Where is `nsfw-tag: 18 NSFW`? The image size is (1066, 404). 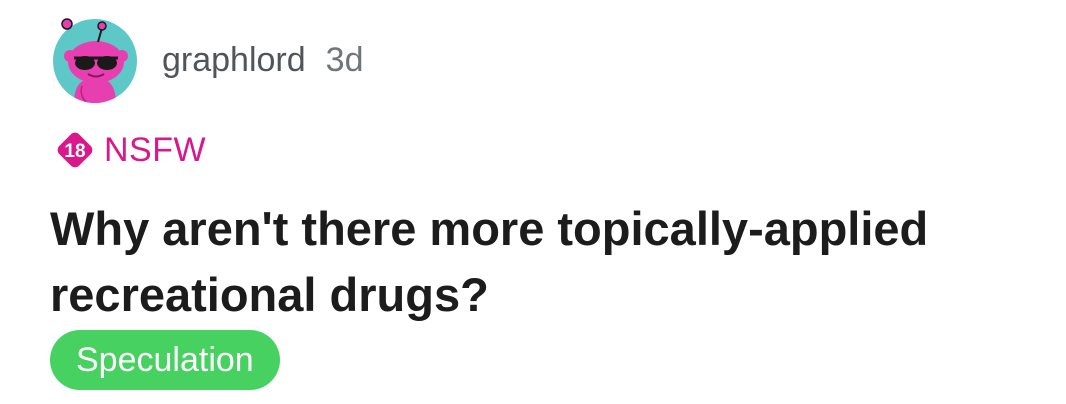
nsfw-tag: 18 NSFW is located at coordinates (129, 150).